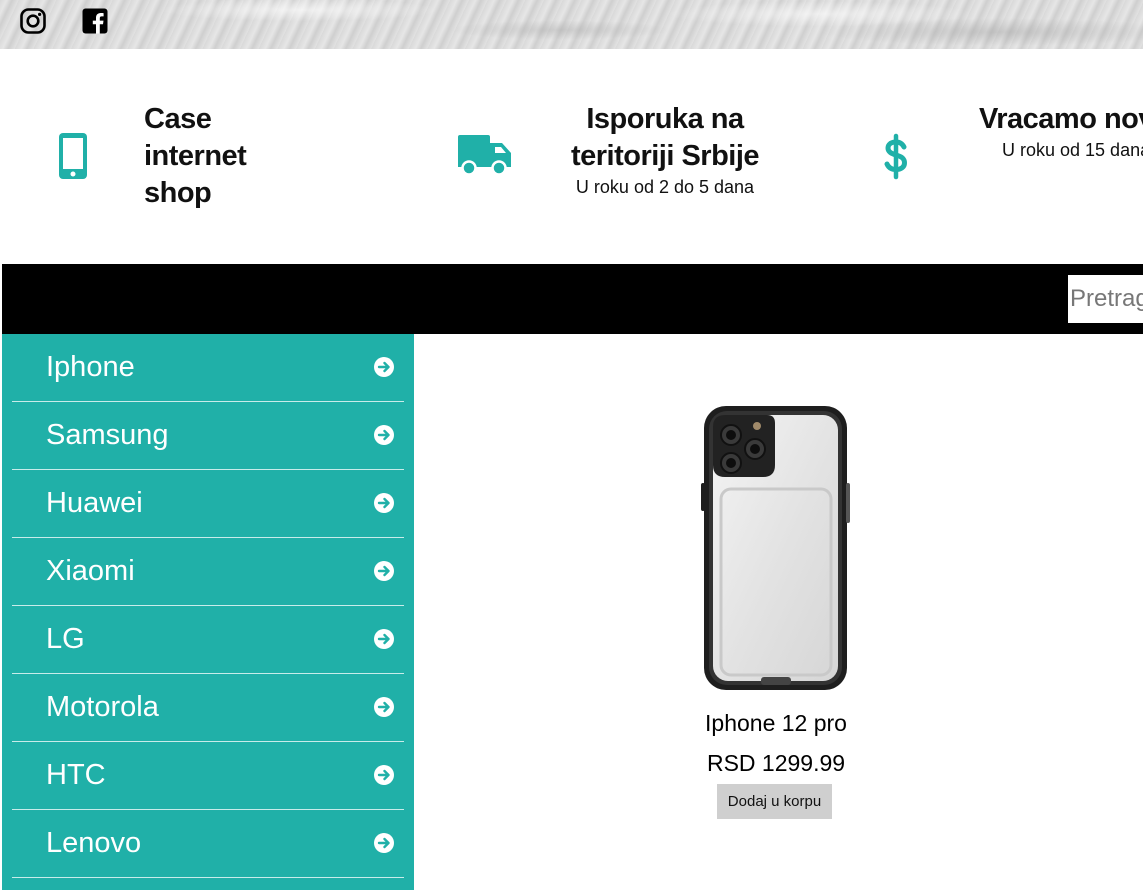 The height and width of the screenshot is (890, 1143). I want to click on sidebar-item-label: HTC, so click(76, 775).